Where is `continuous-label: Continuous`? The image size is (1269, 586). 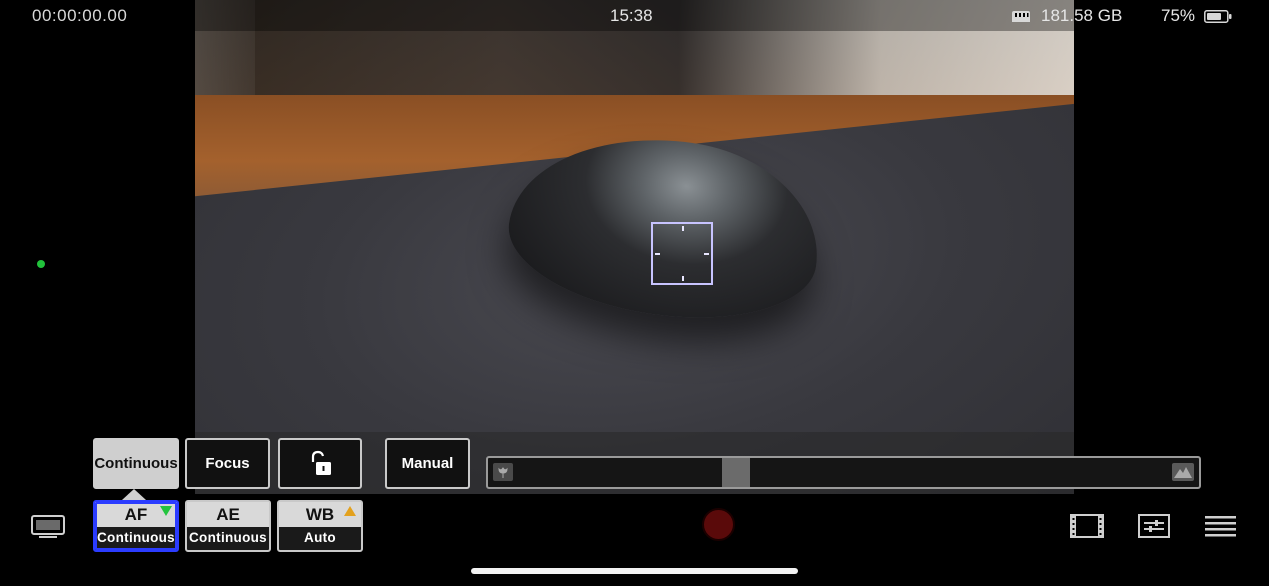
continuous-label: Continuous is located at coordinates (136, 463).